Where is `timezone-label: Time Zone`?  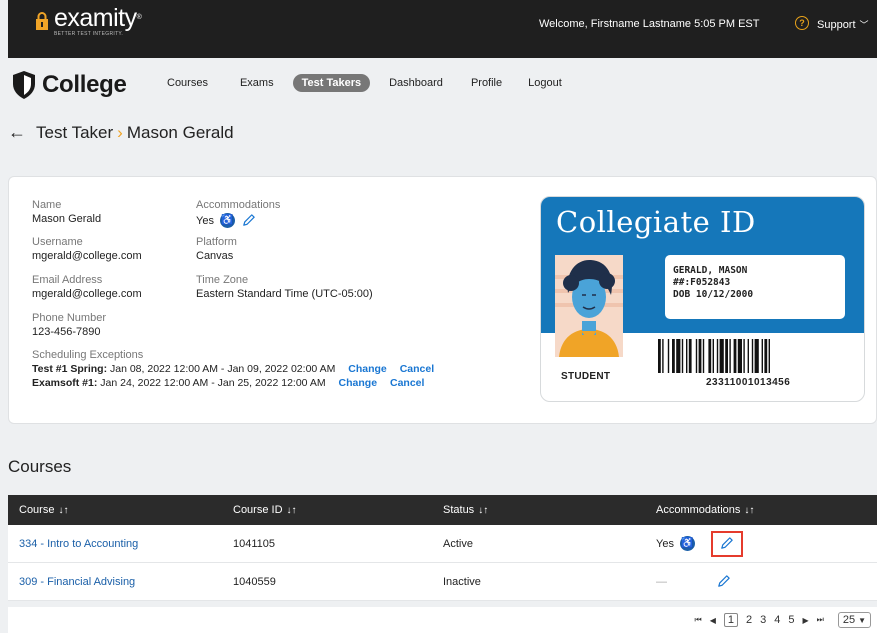 timezone-label: Time Zone is located at coordinates (222, 280).